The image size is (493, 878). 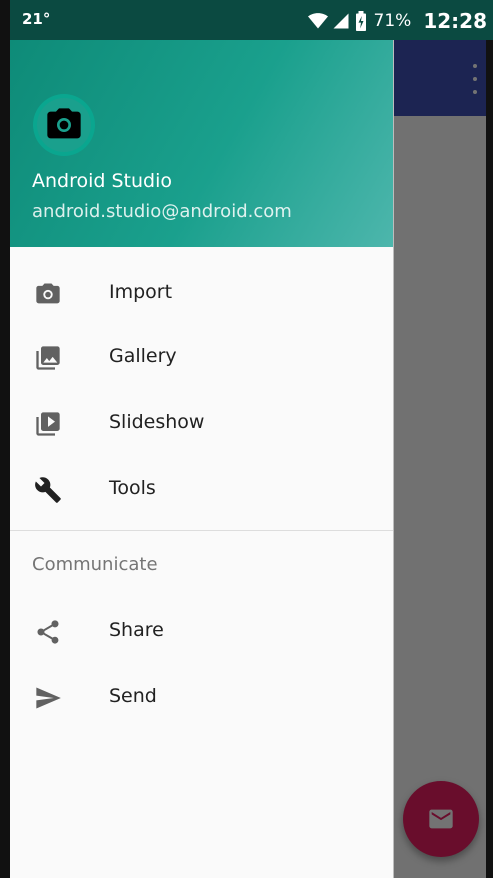 What do you see at coordinates (489, 439) in the screenshot?
I see `frame-edge-right` at bounding box center [489, 439].